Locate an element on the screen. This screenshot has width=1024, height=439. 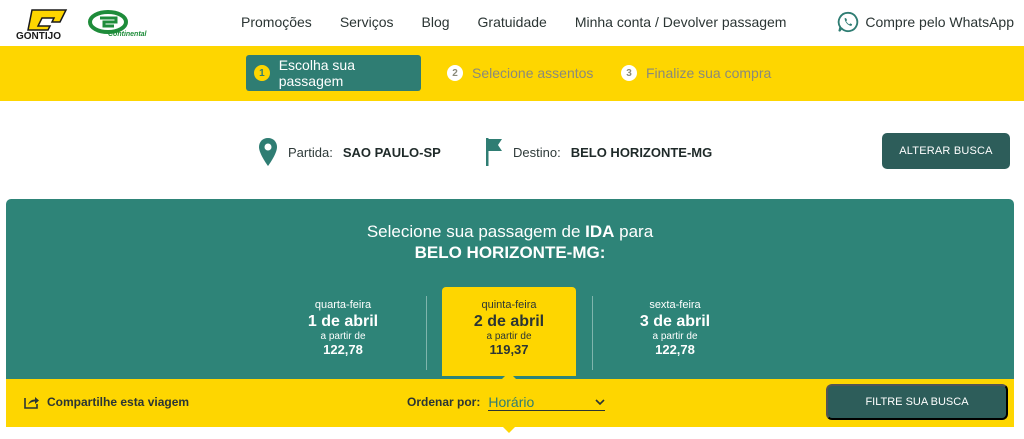
title-direction: IDA is located at coordinates (600, 231).